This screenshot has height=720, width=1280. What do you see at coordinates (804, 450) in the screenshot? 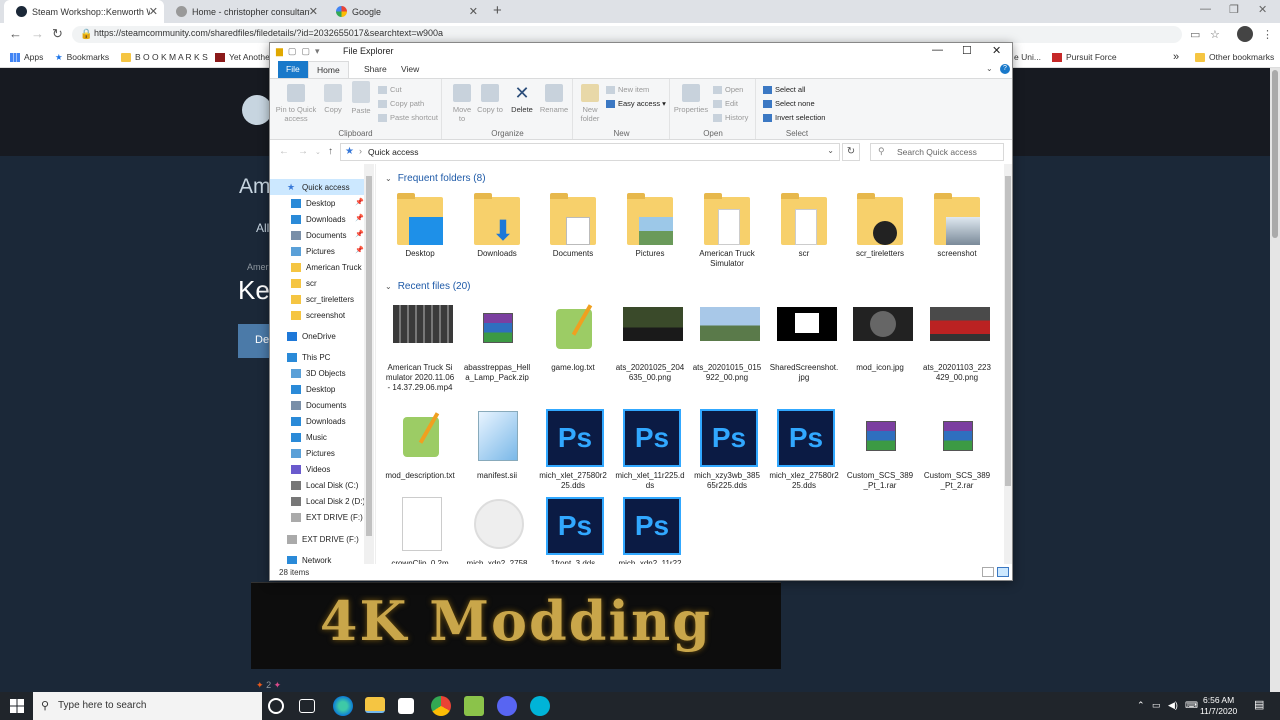
I see `file-tile: Ps mich_xlez_27580r225.dds` at bounding box center [804, 450].